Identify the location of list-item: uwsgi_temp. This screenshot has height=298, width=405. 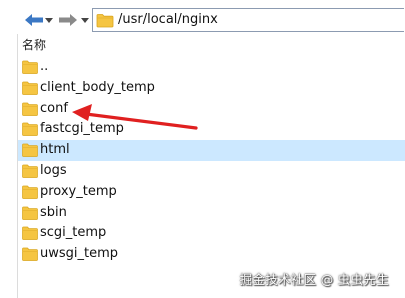
(211, 254).